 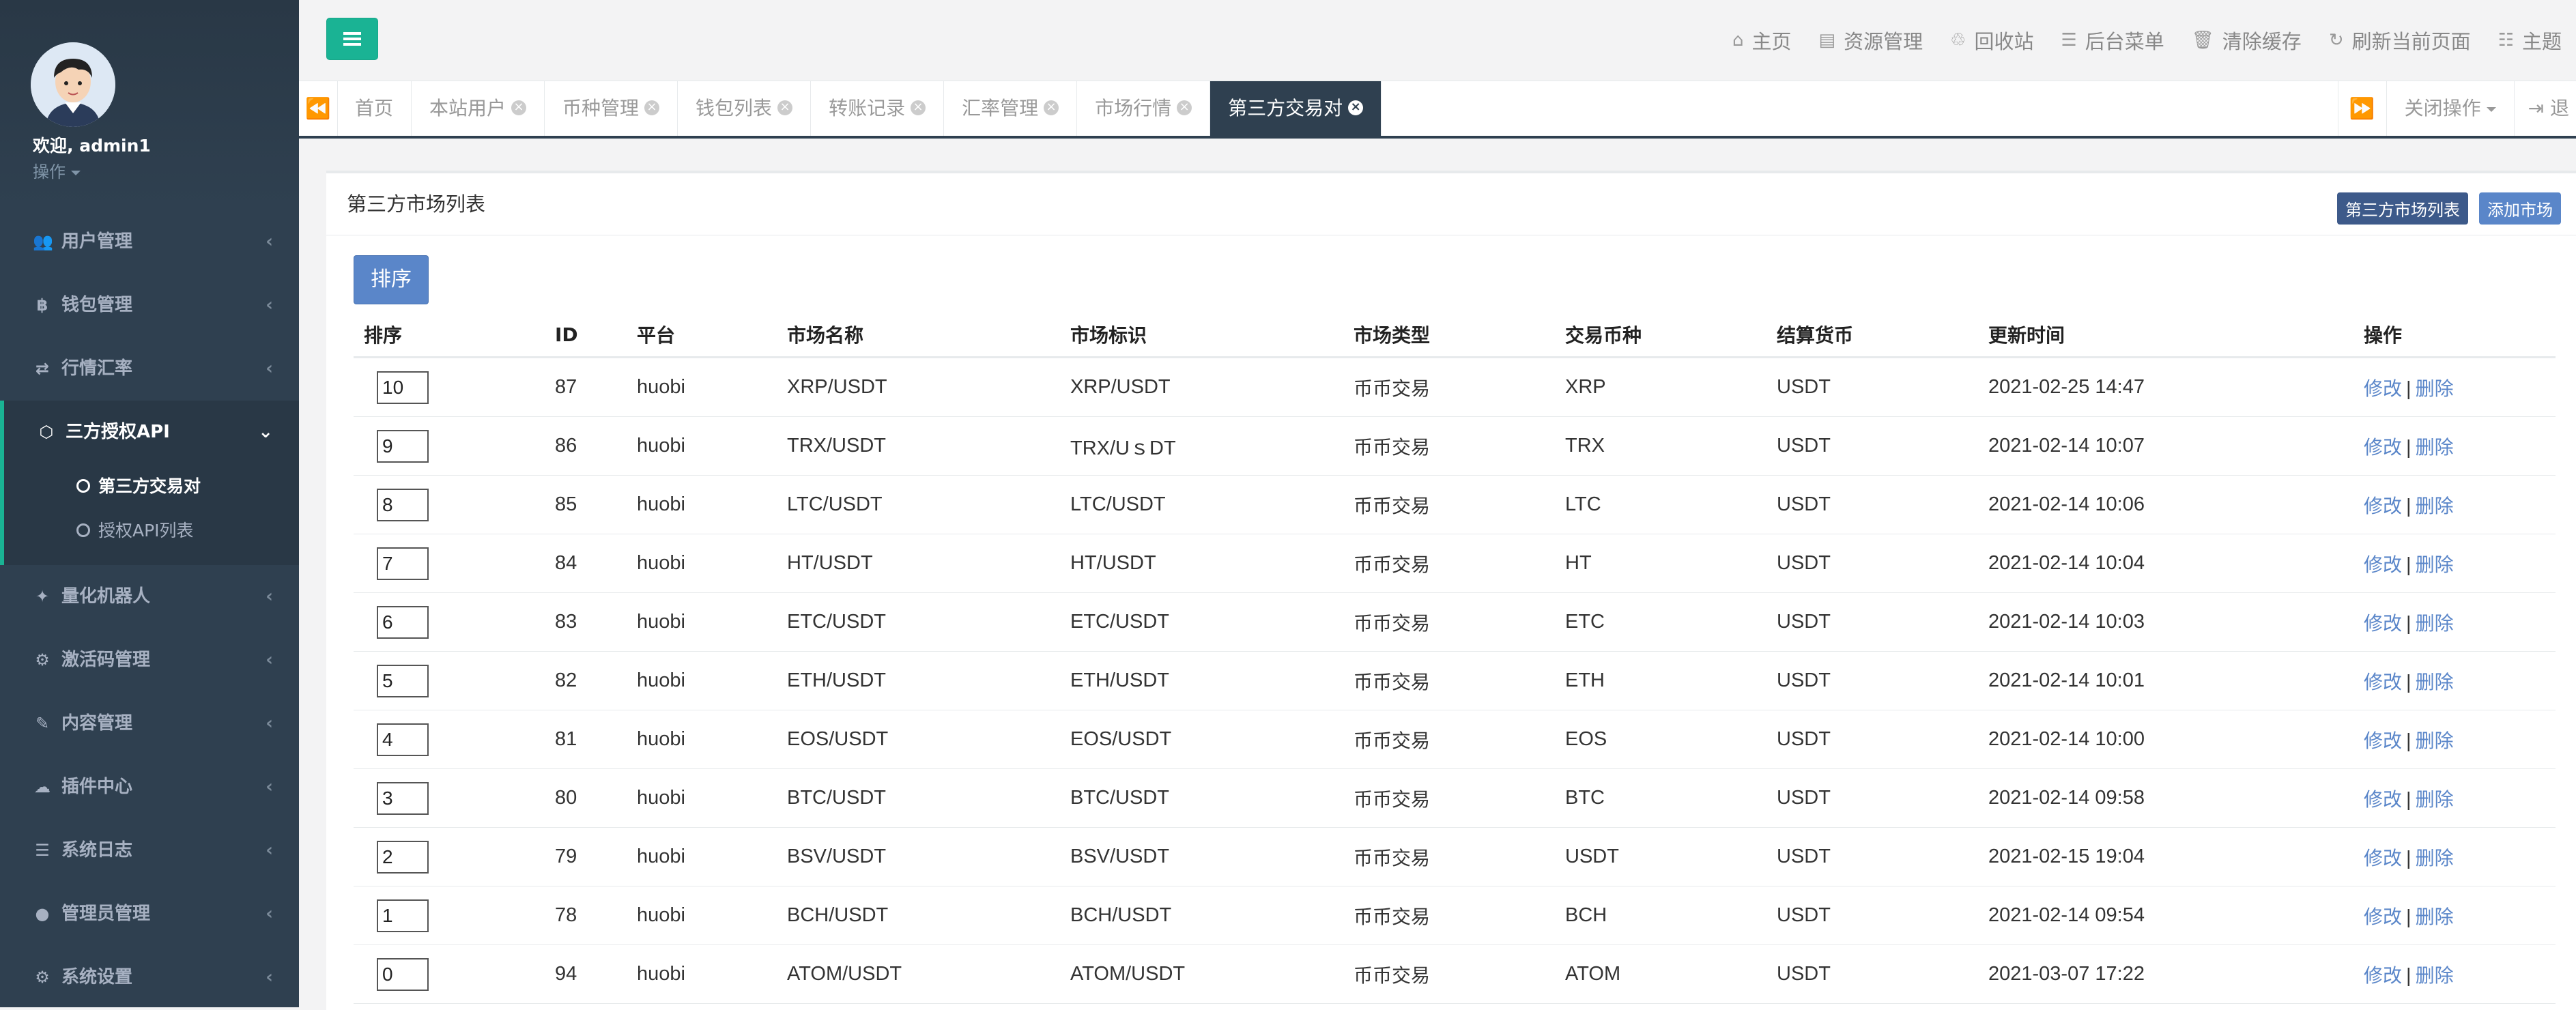 What do you see at coordinates (586, 563) in the screenshot?
I see `id-cell: 84` at bounding box center [586, 563].